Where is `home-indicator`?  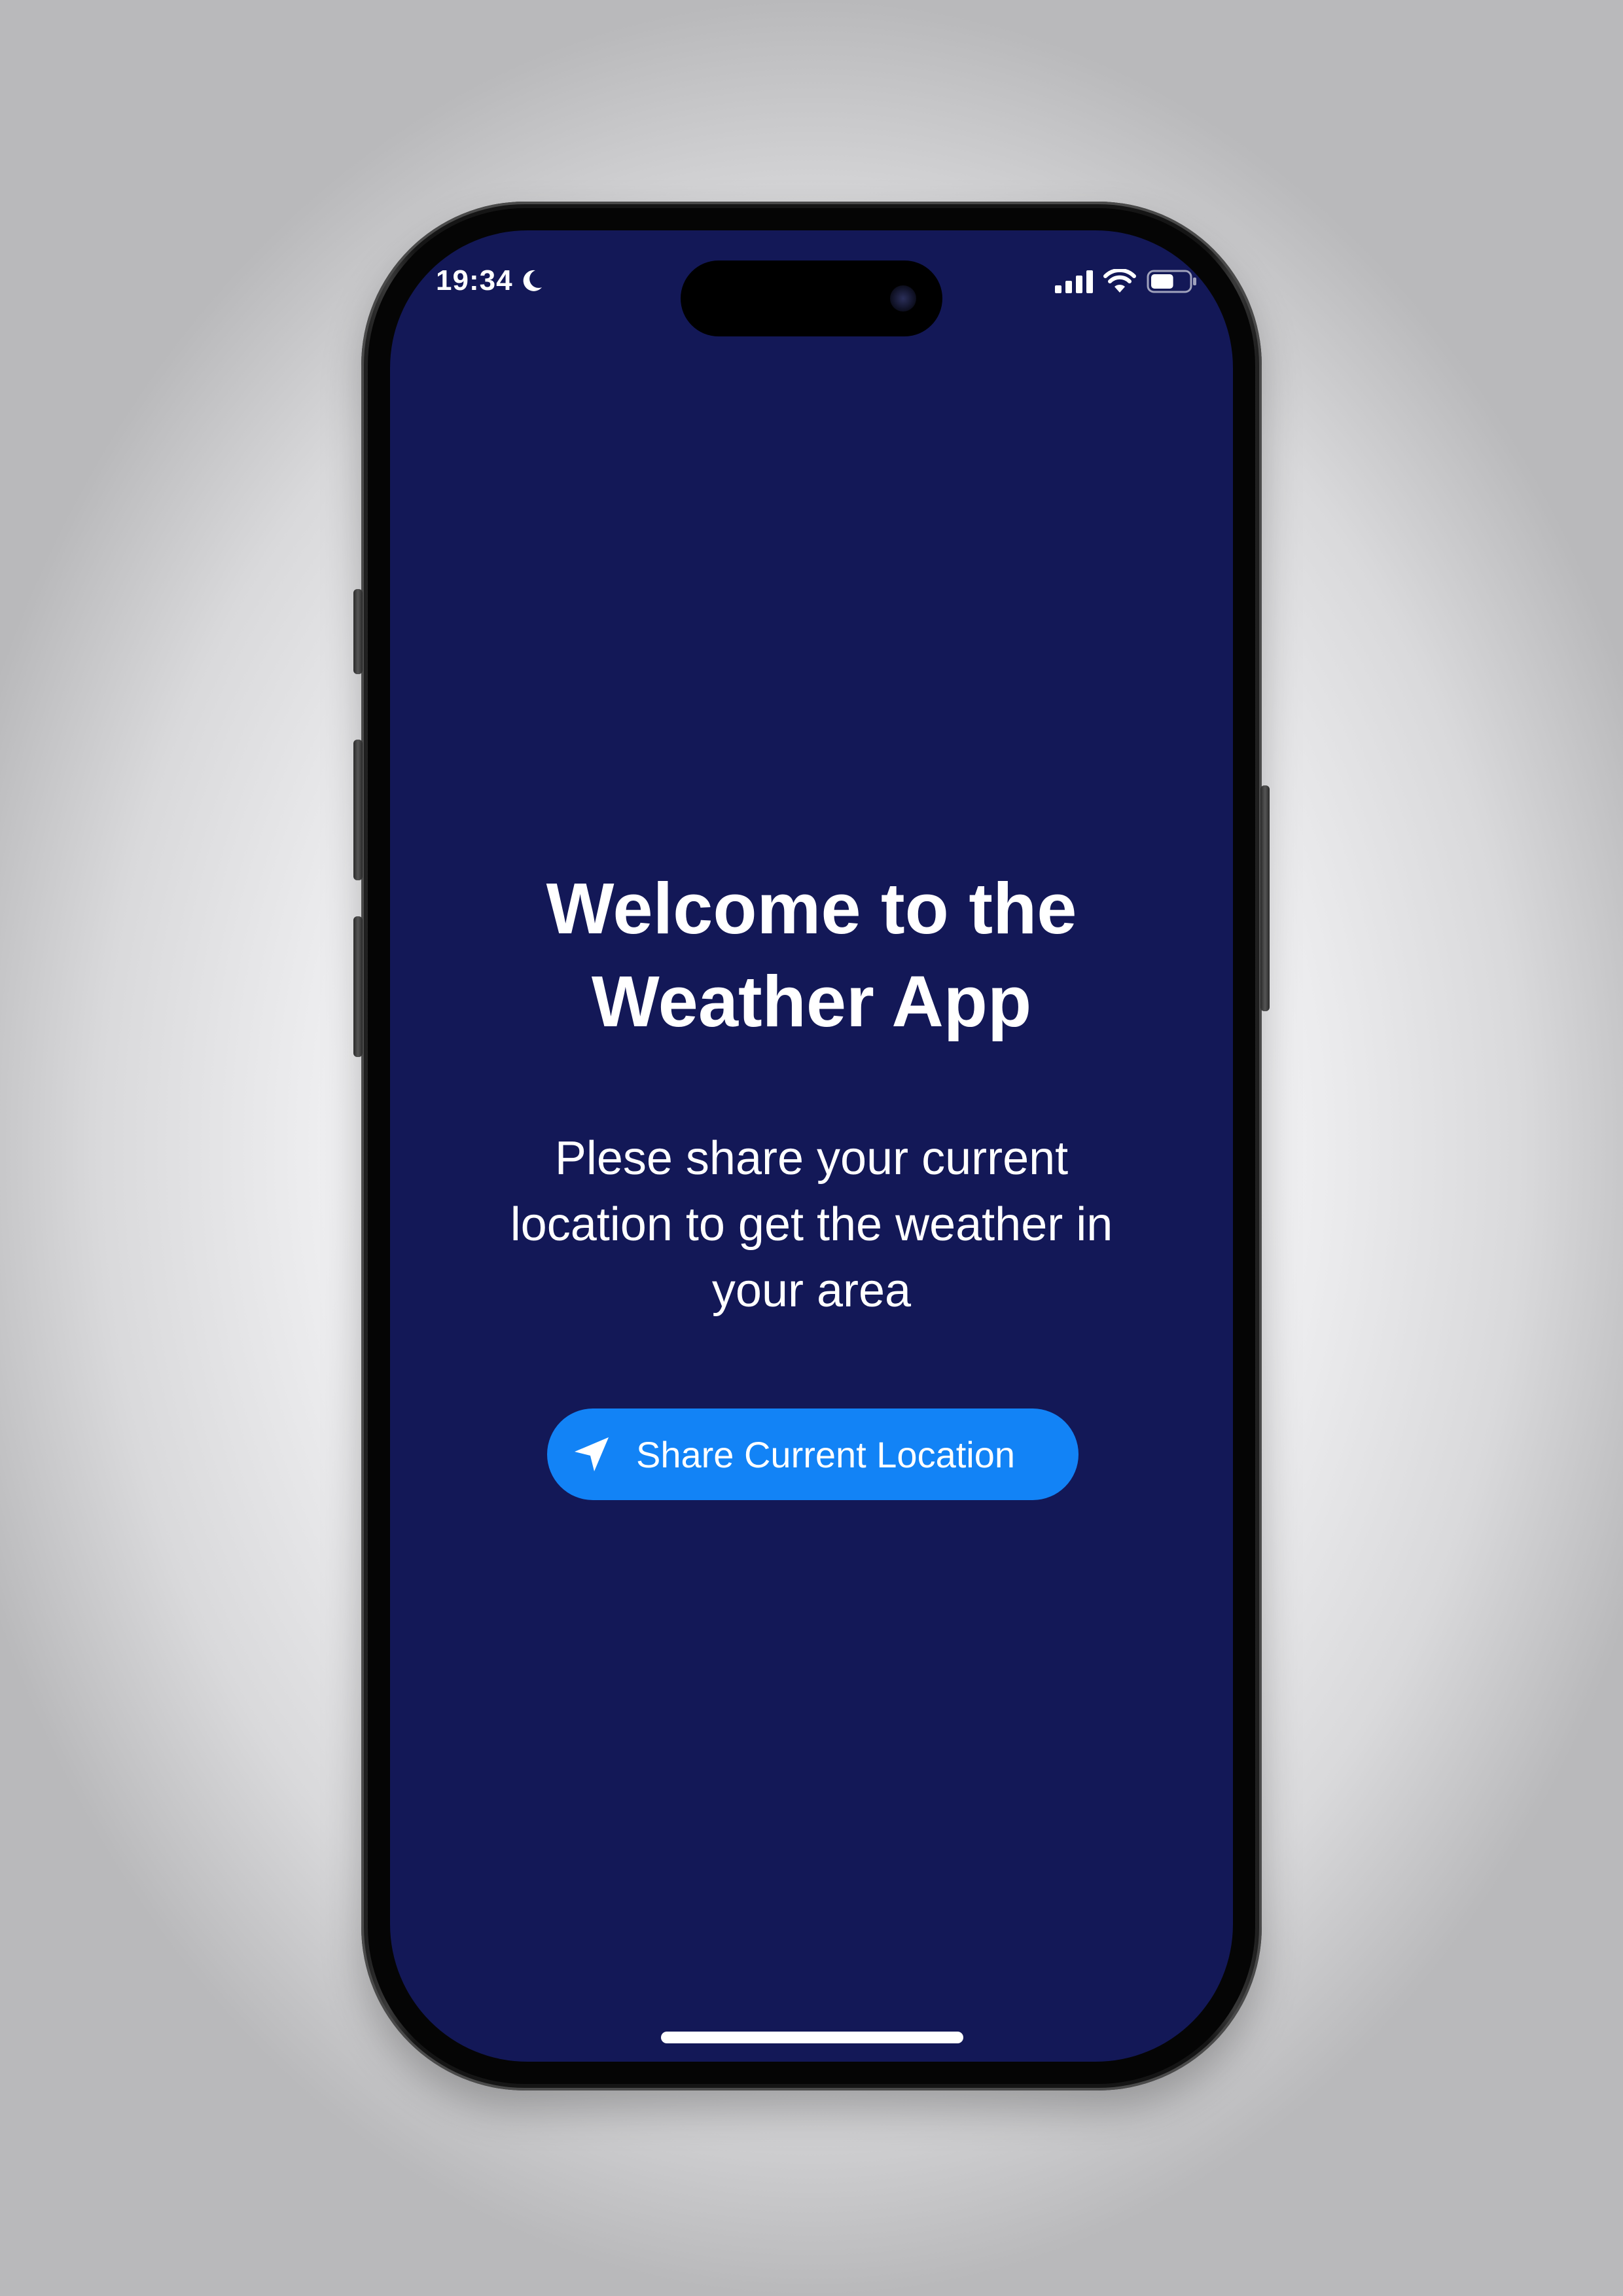
home-indicator is located at coordinates (812, 2037).